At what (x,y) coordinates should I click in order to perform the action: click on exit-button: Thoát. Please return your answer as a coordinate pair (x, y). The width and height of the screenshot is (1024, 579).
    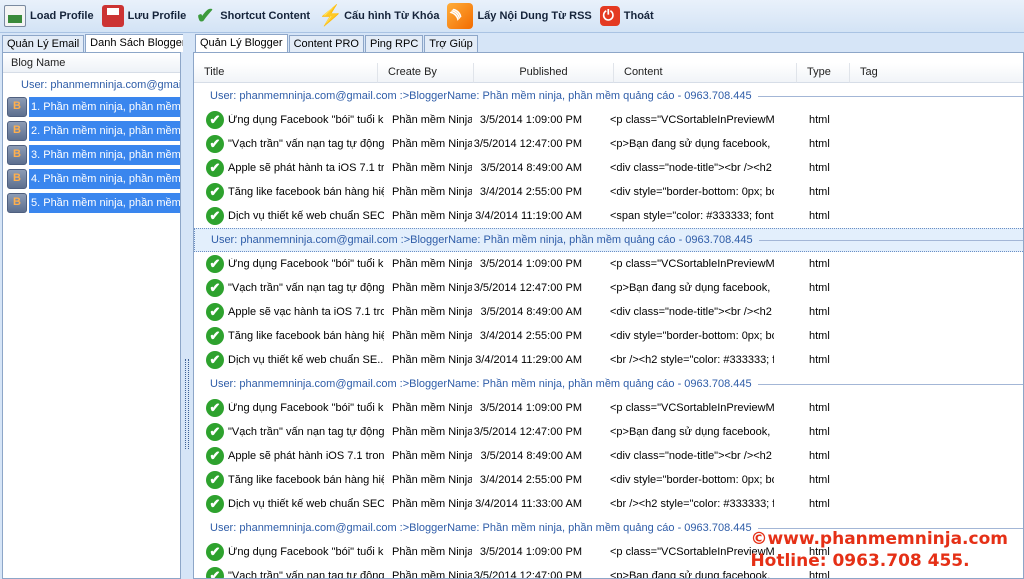
    Looking at the image, I should click on (629, 16).